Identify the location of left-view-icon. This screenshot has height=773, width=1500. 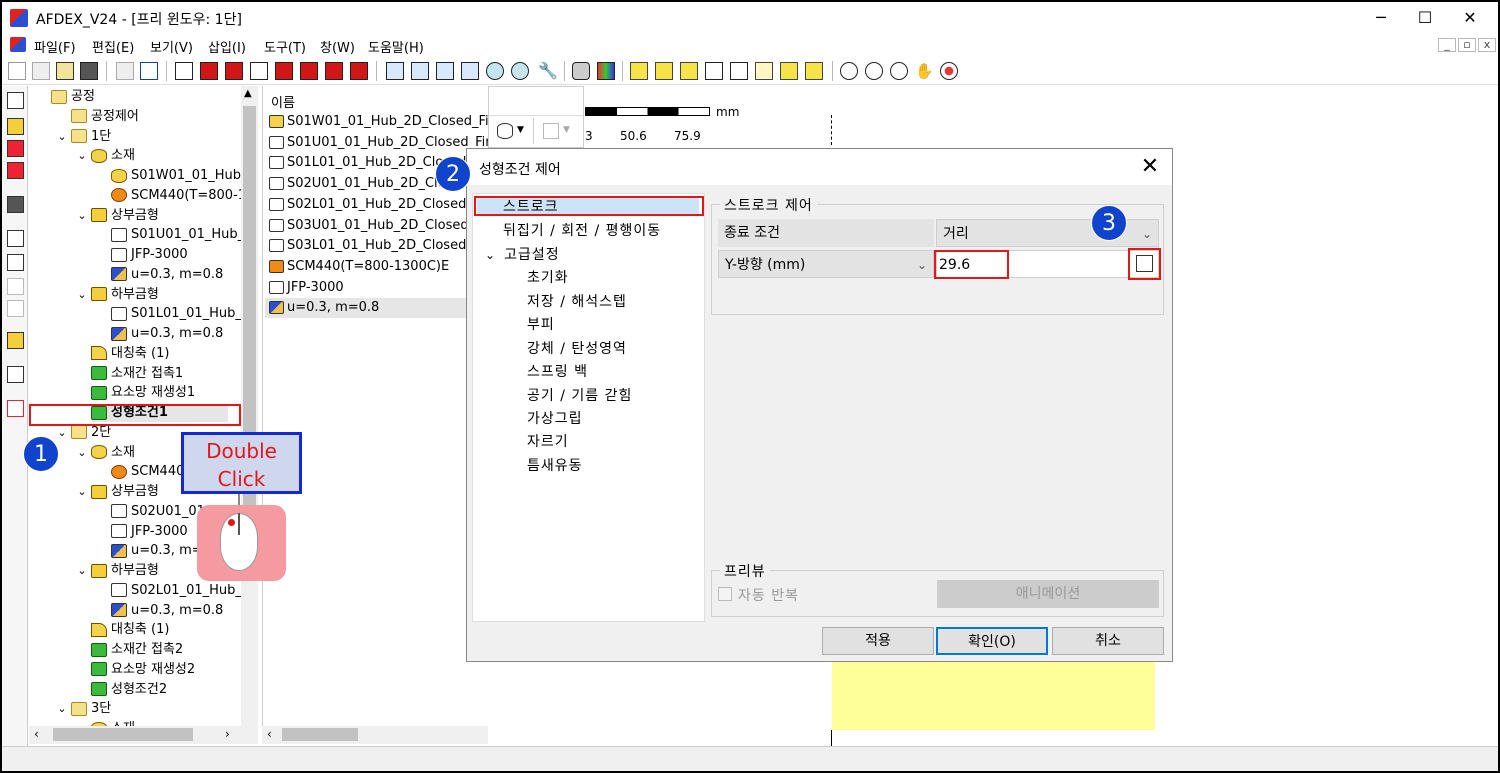
(259, 71).